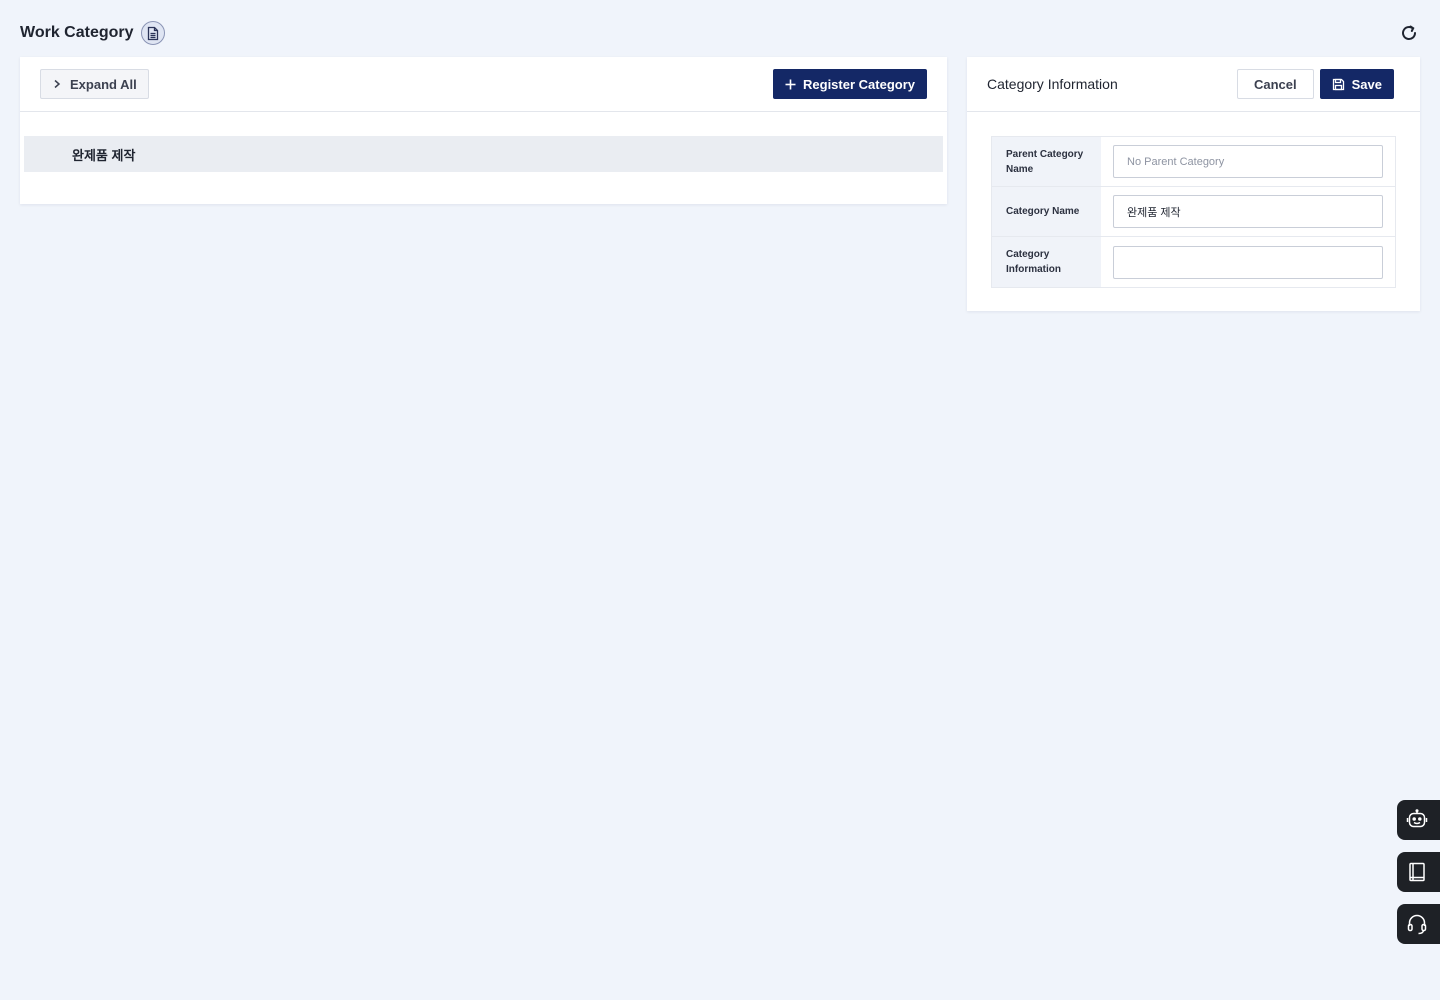 This screenshot has width=1440, height=1000. I want to click on page-title: Work Category, so click(77, 32).